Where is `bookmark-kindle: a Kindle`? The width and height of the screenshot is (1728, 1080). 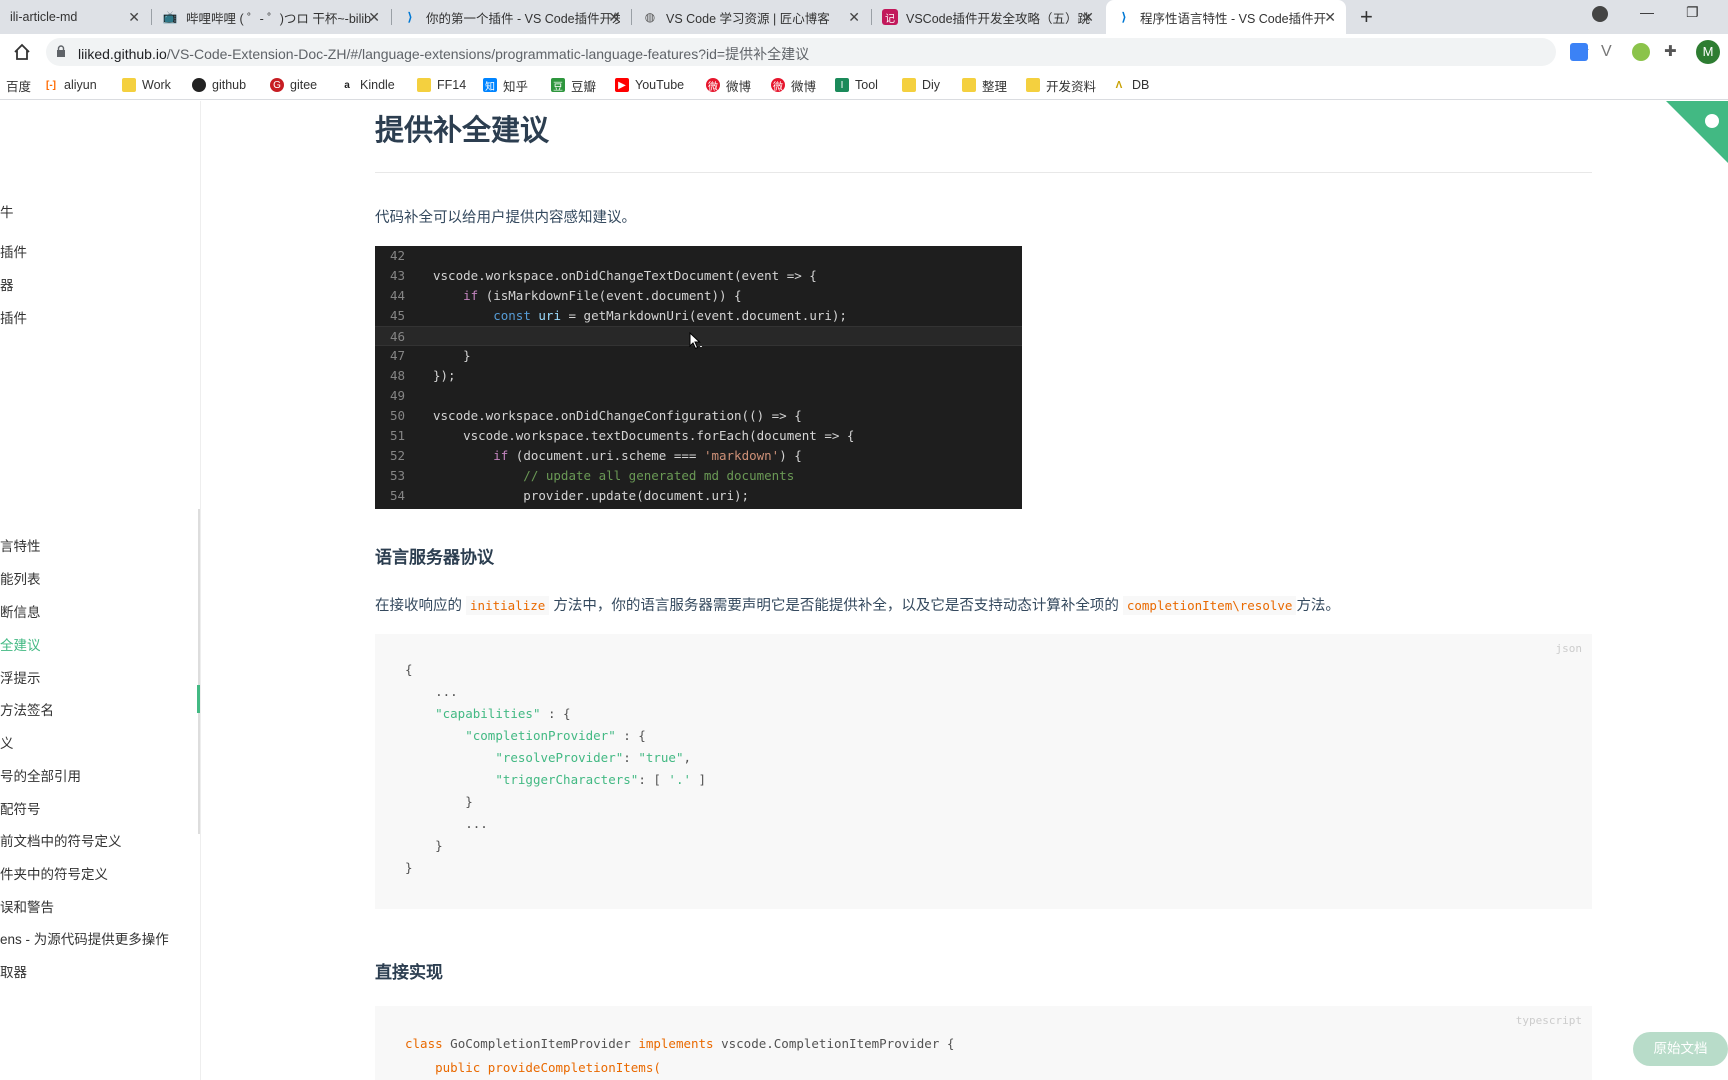
bookmark-kindle: a Kindle is located at coordinates (367, 85).